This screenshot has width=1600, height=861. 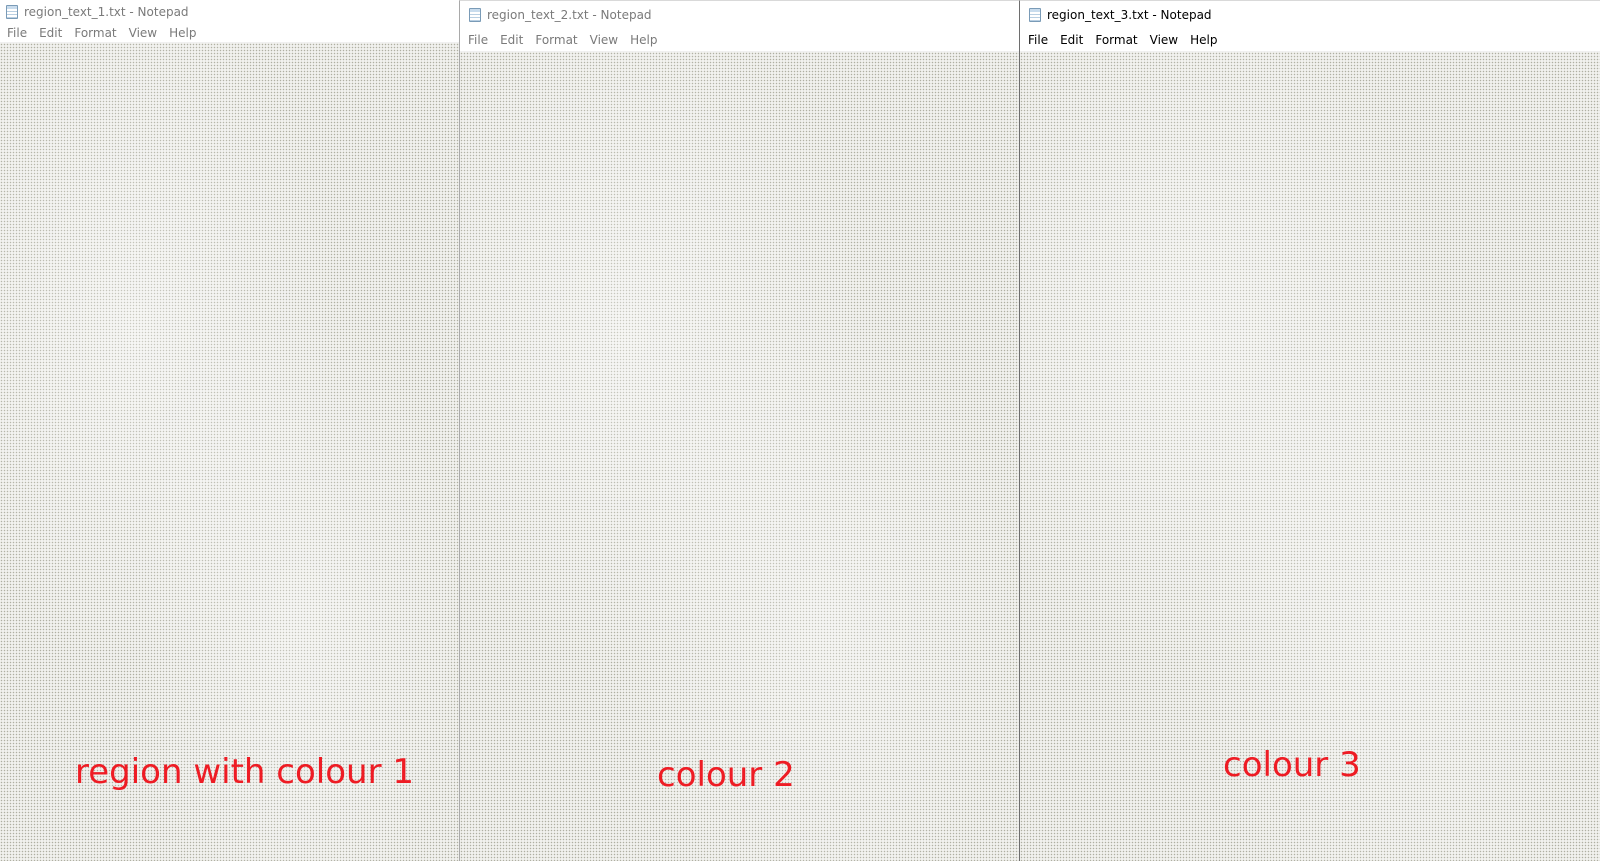 What do you see at coordinates (244, 772) in the screenshot?
I see `annotation-label-1: region with colour 1` at bounding box center [244, 772].